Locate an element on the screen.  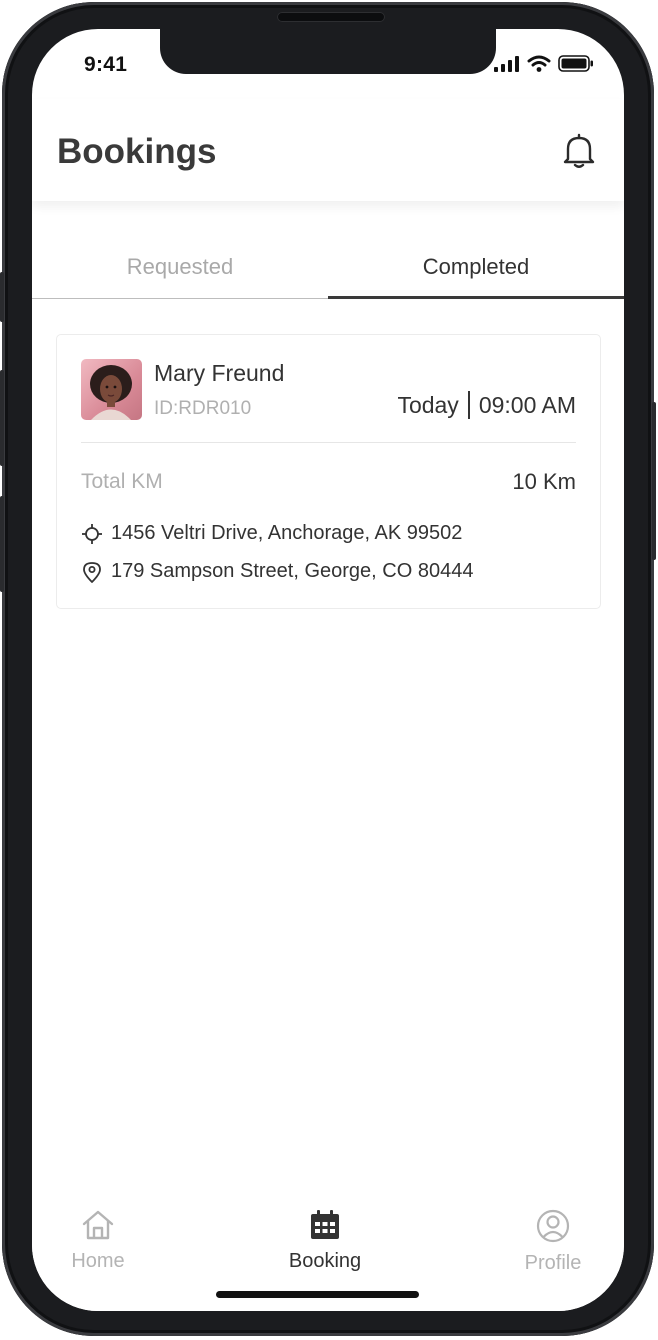
wifi-icon is located at coordinates (539, 63).